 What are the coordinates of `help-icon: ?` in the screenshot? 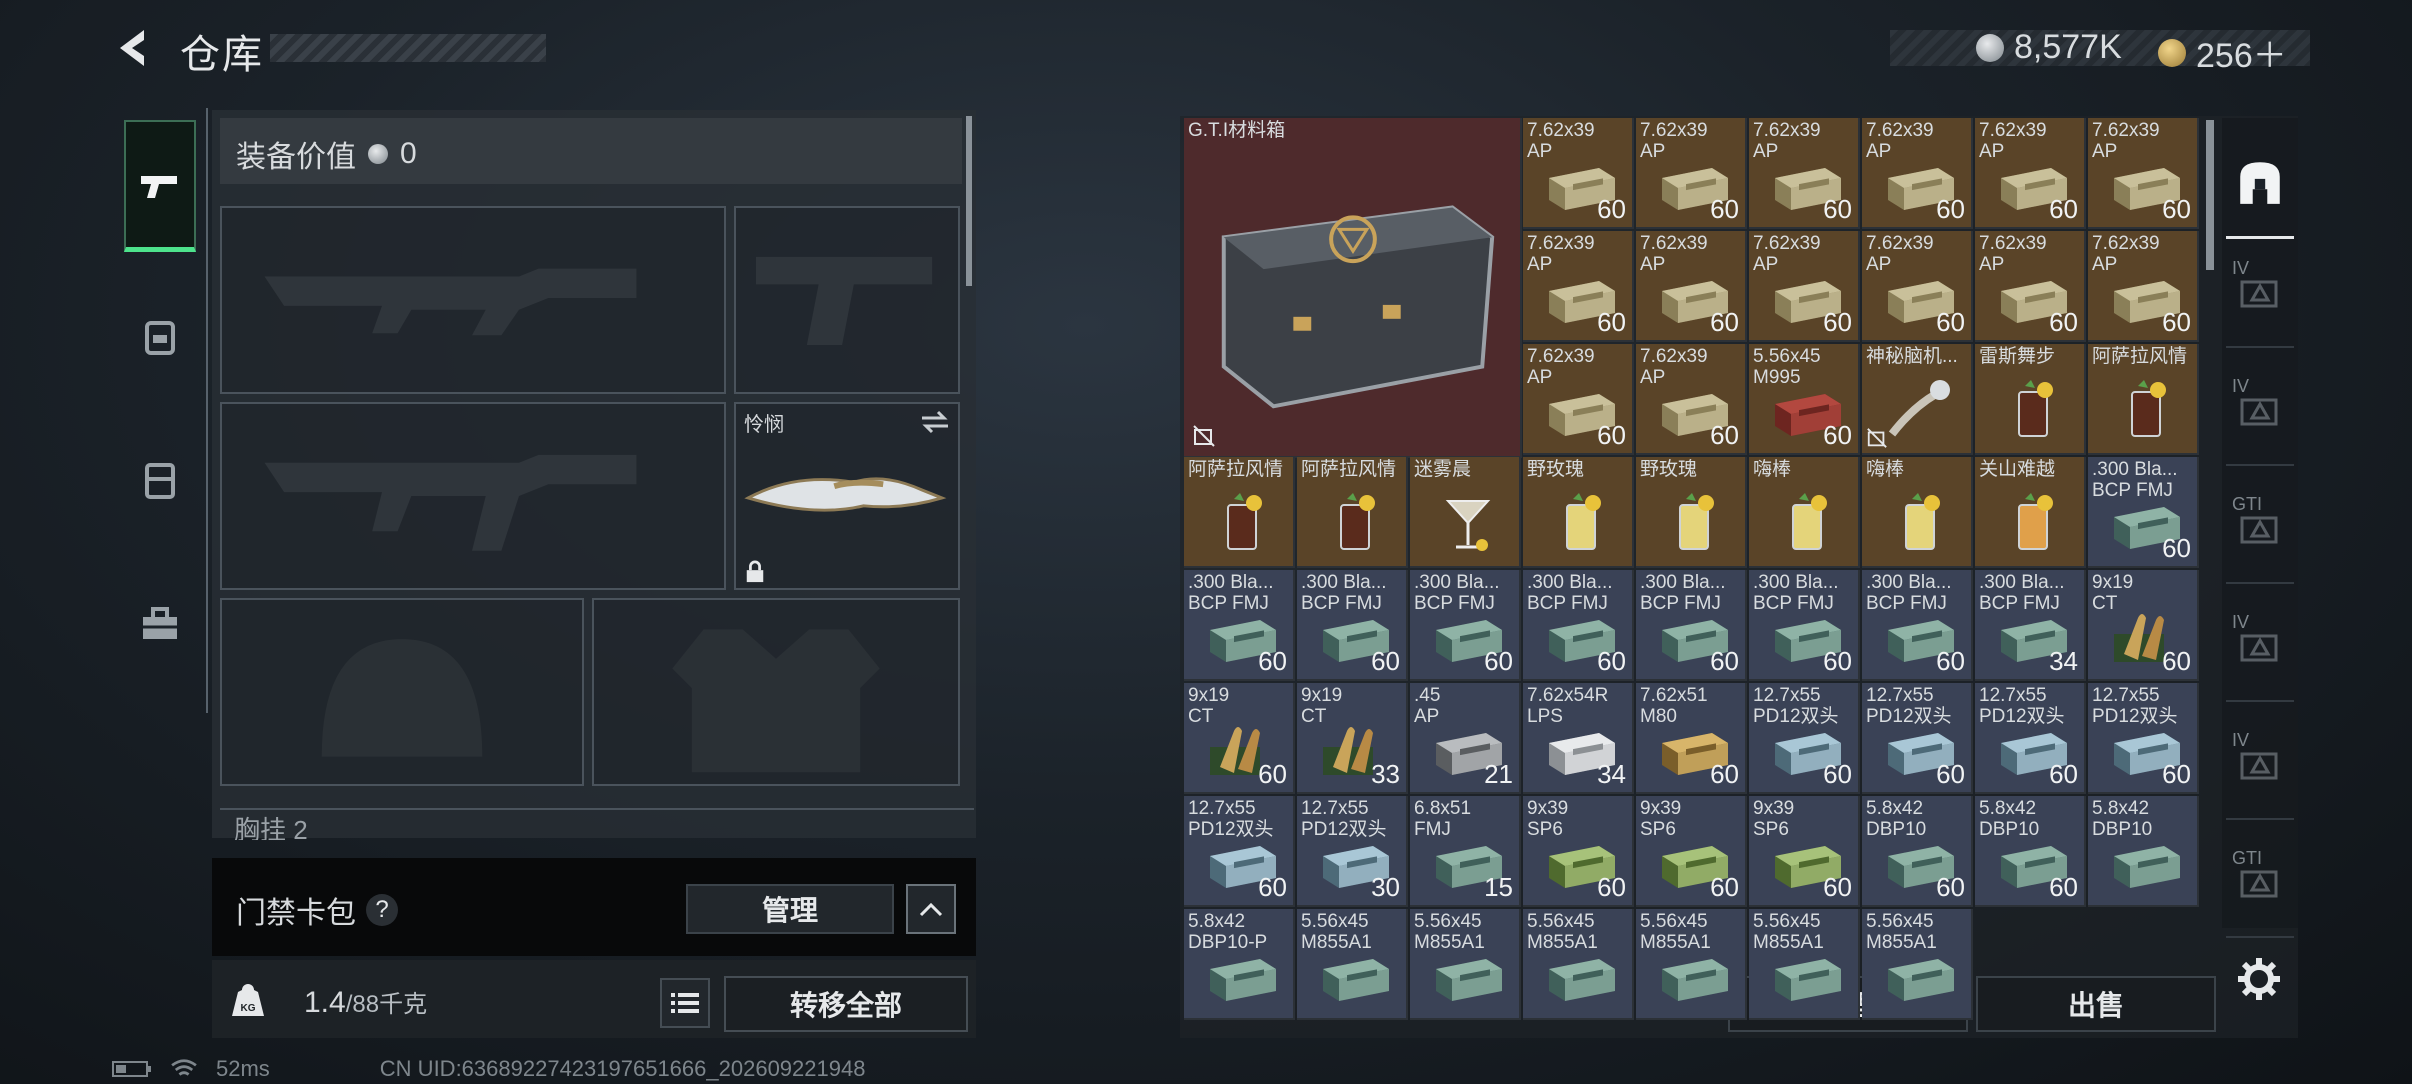 It's located at (382, 910).